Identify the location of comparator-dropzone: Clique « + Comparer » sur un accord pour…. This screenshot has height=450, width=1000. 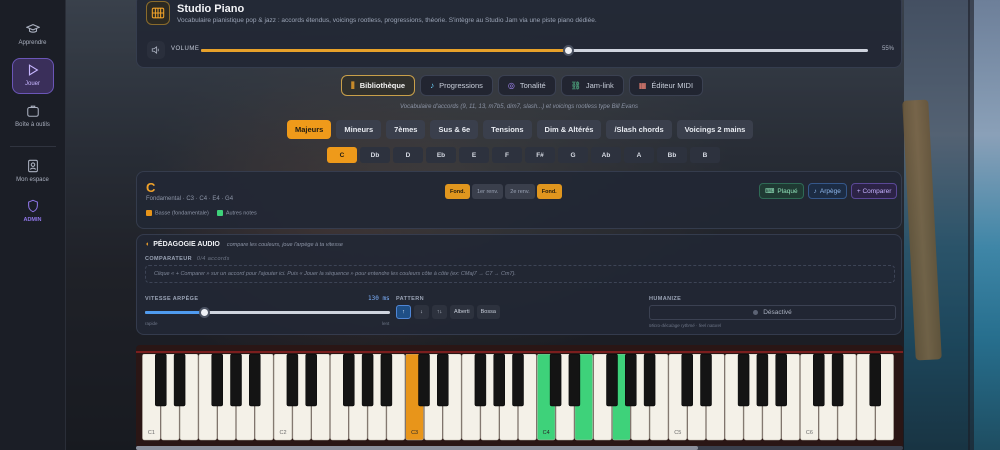
(520, 274).